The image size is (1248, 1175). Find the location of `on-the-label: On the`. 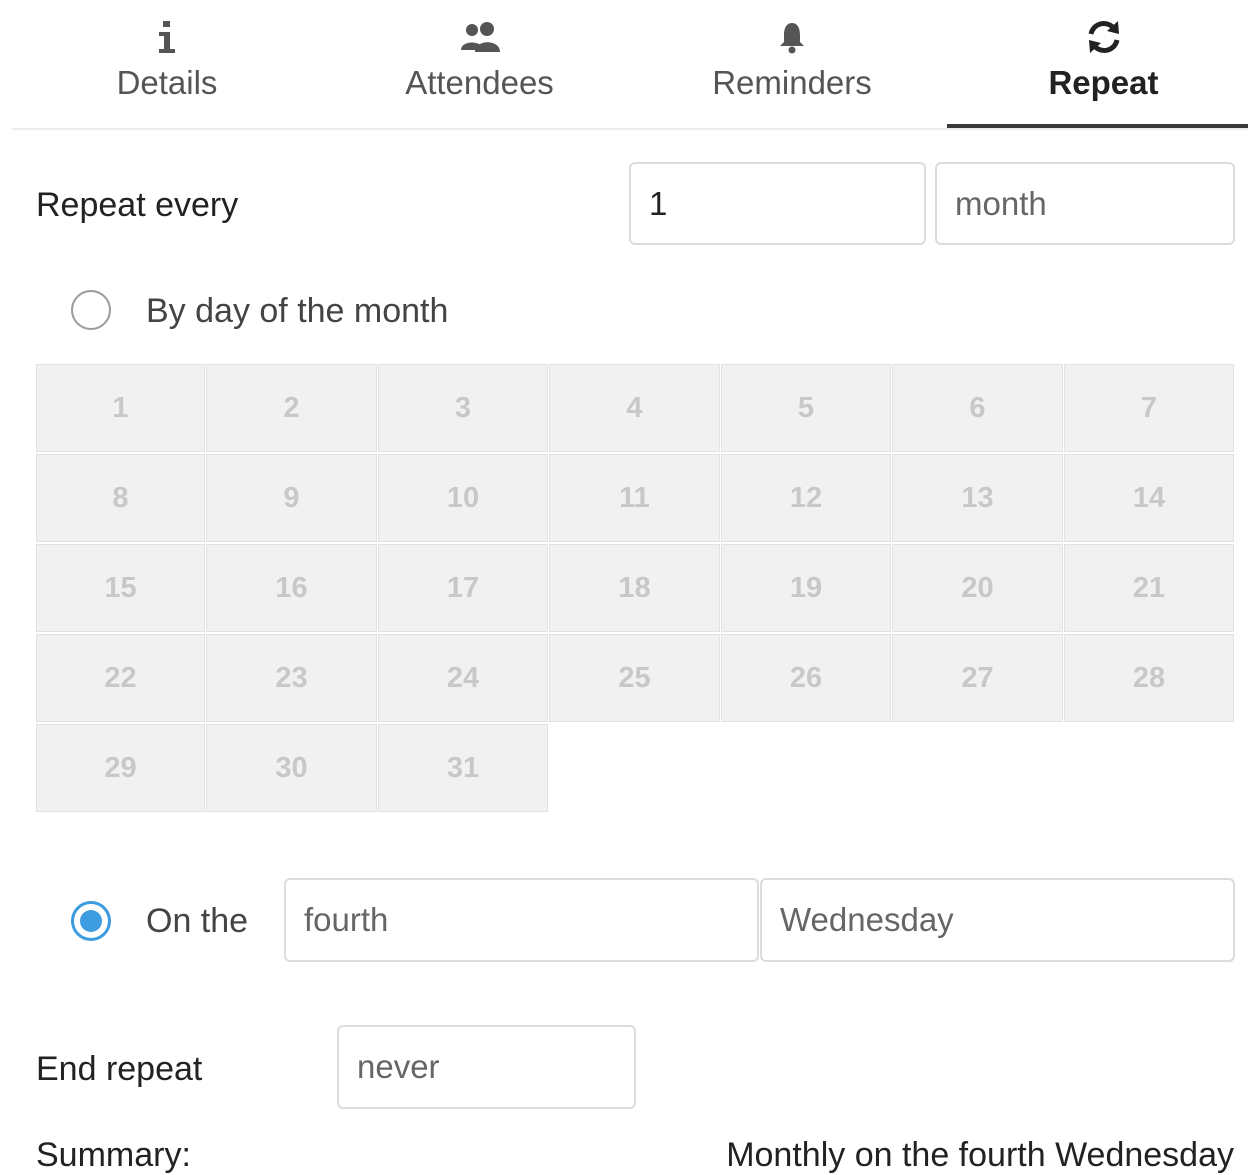

on-the-label: On the is located at coordinates (197, 921).